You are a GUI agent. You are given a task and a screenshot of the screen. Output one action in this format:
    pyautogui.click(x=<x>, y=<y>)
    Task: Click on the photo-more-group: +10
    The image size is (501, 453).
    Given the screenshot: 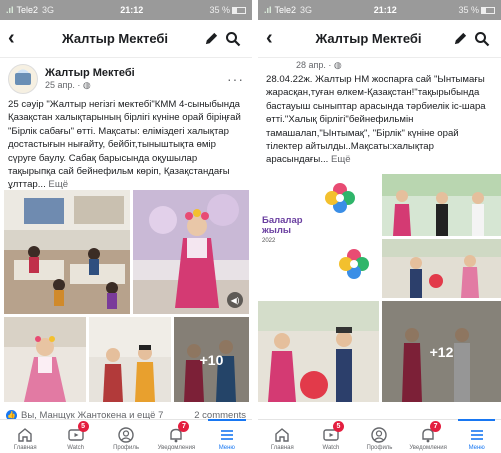 What is the action you would take?
    pyautogui.click(x=211, y=359)
    